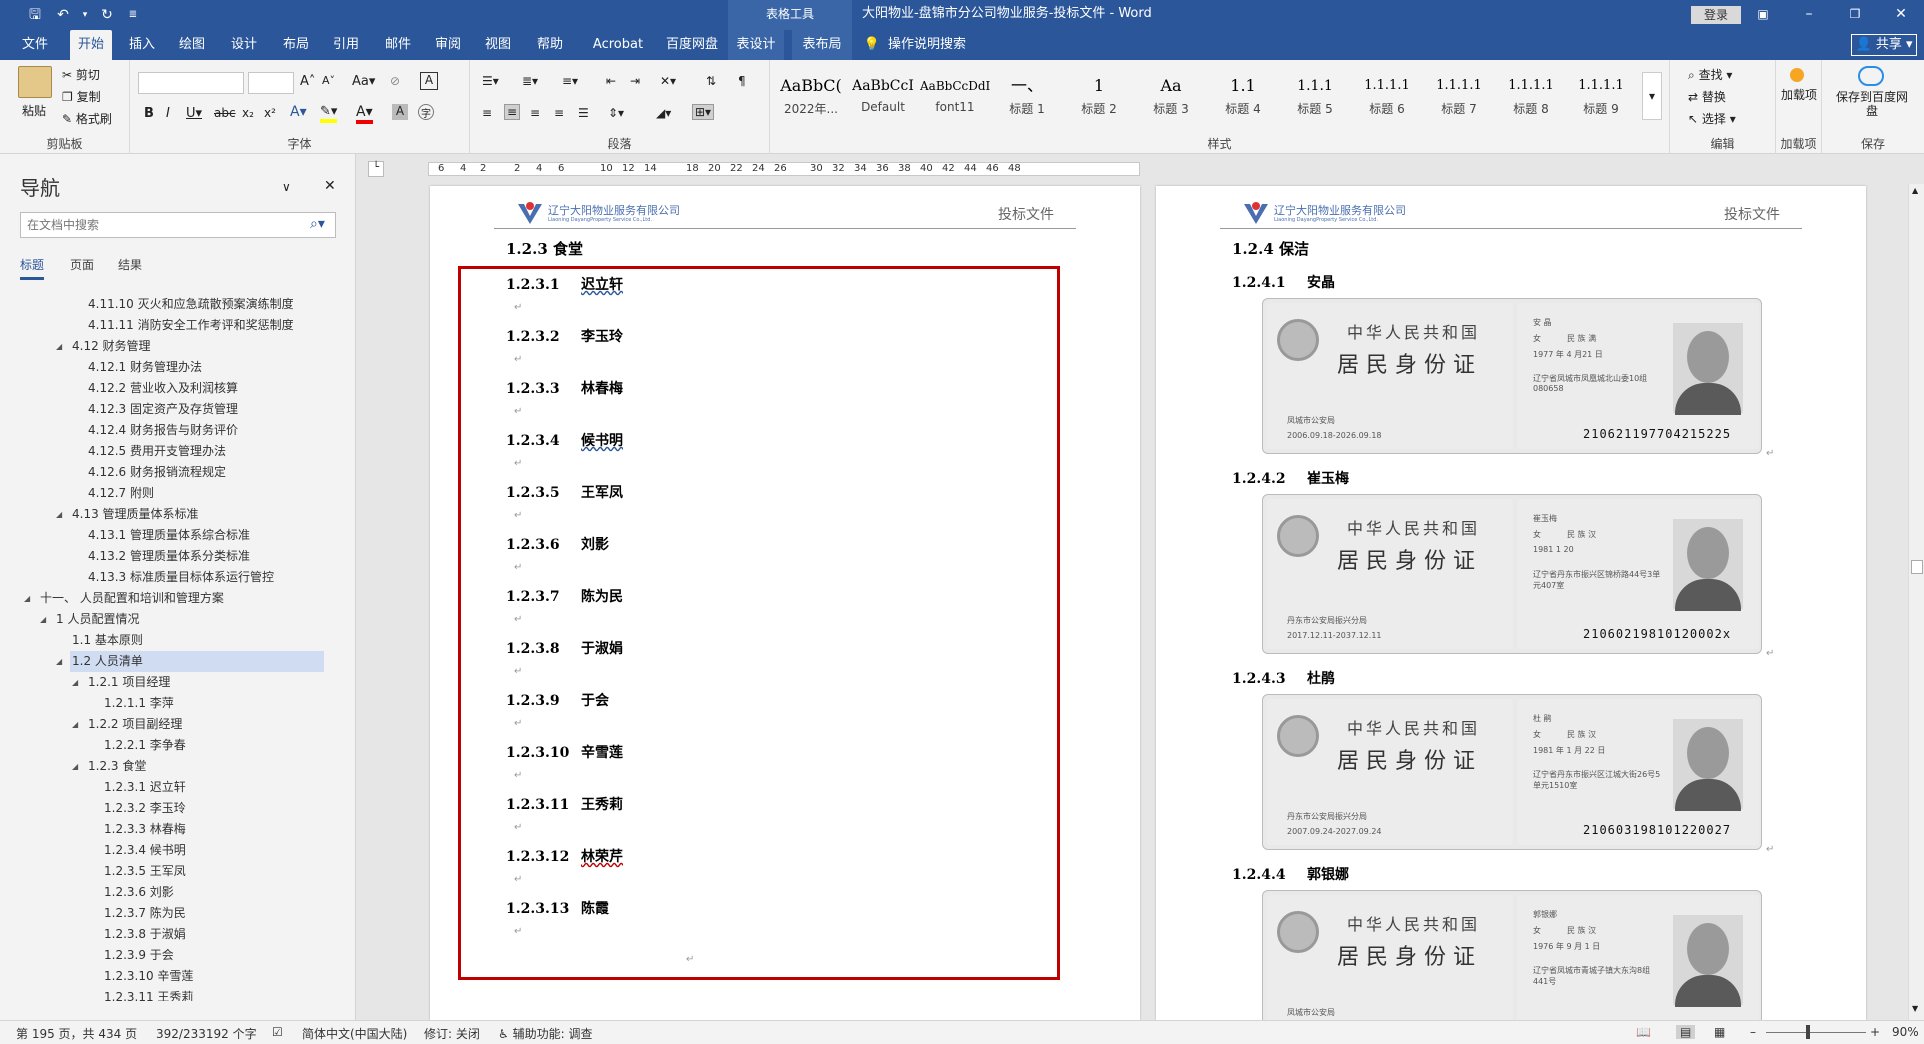  Describe the element at coordinates (1901, 15) in the screenshot. I see `close-icon: ✕` at that location.